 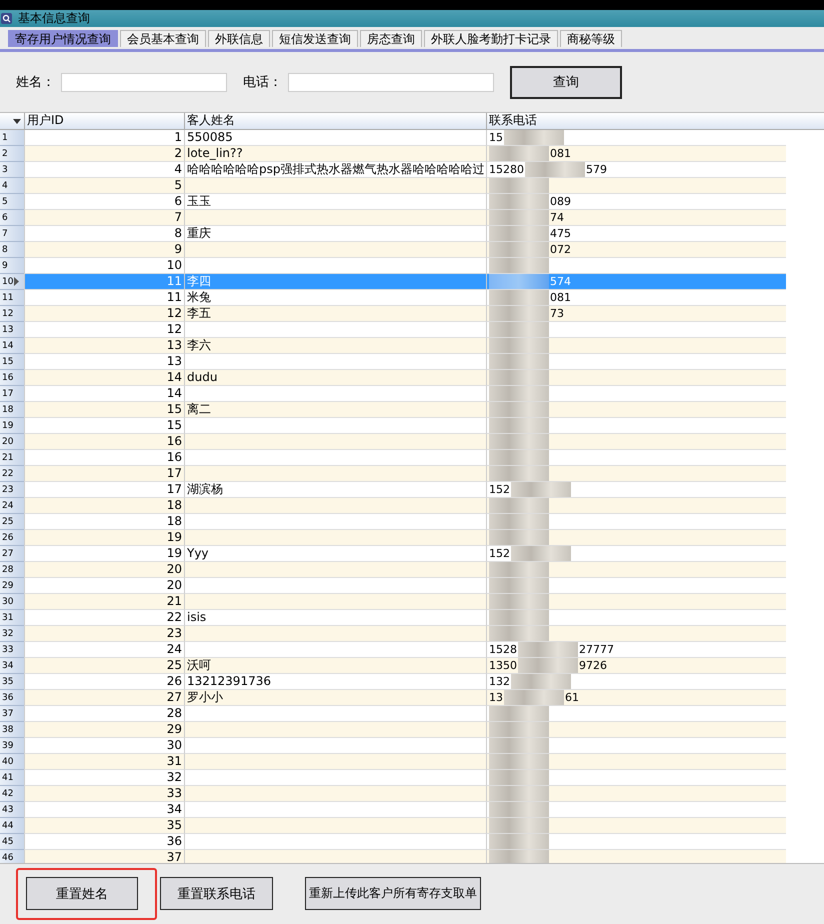 I want to click on row-number: 27, so click(x=12, y=554).